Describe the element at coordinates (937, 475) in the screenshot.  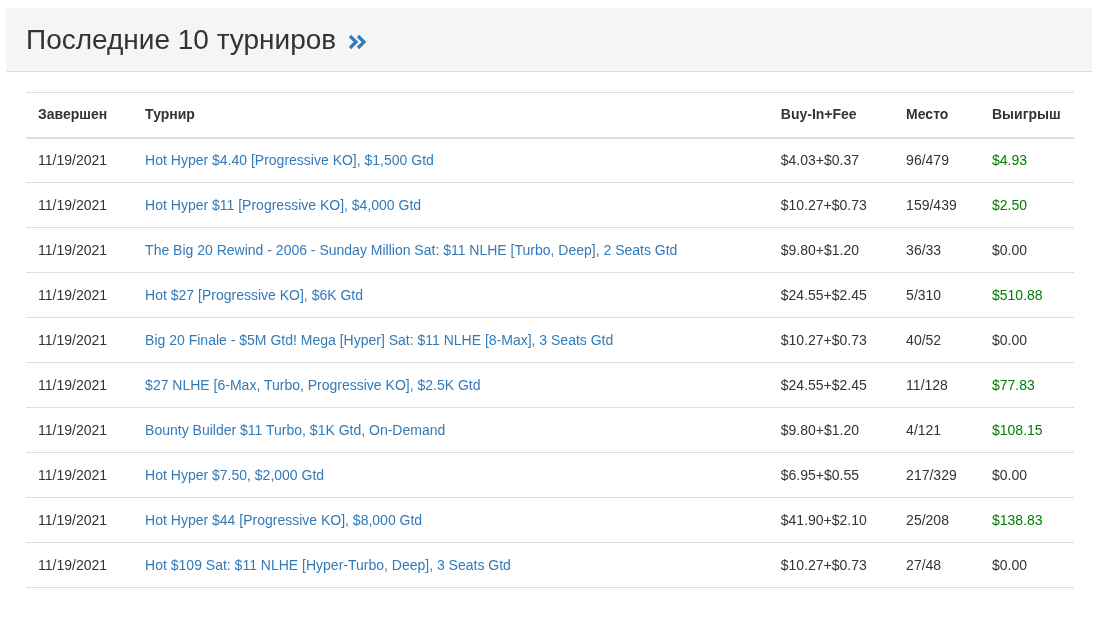
I see `table-cell: 217/329` at that location.